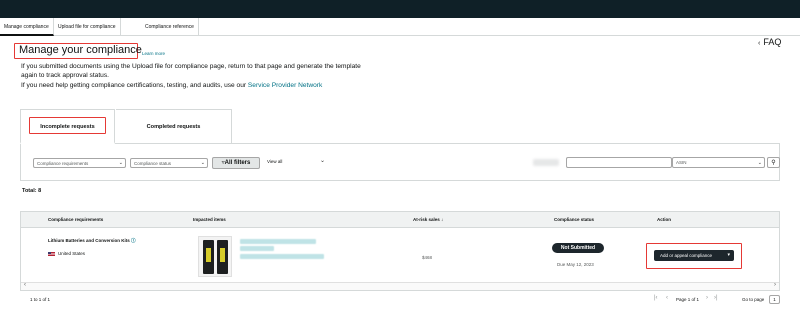 The height and width of the screenshot is (314, 800). What do you see at coordinates (667, 298) in the screenshot?
I see `previous-page-icon: ‹` at bounding box center [667, 298].